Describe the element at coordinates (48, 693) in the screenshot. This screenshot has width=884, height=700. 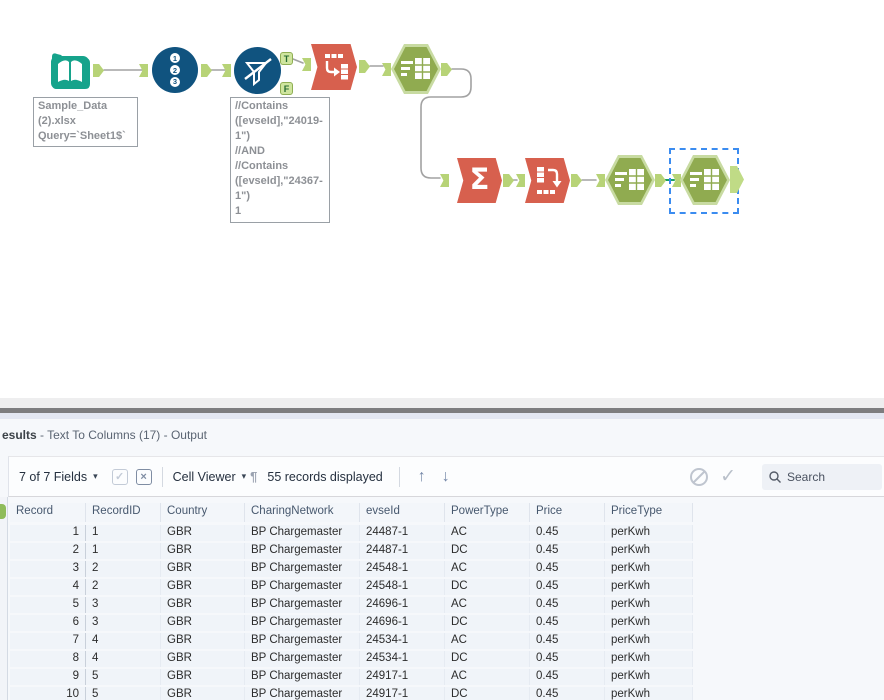
I see `table-cell: 10` at that location.